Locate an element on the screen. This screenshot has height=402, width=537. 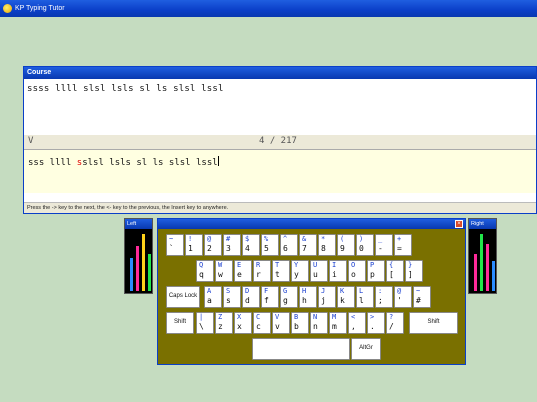
key-,: <, is located at coordinates (357, 323).